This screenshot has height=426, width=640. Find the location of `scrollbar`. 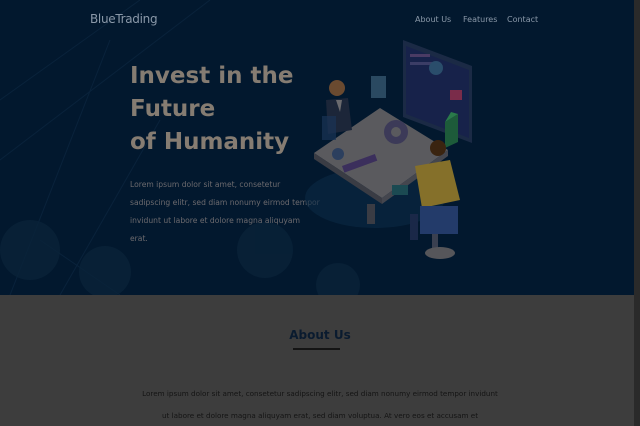

scrollbar is located at coordinates (637, 213).